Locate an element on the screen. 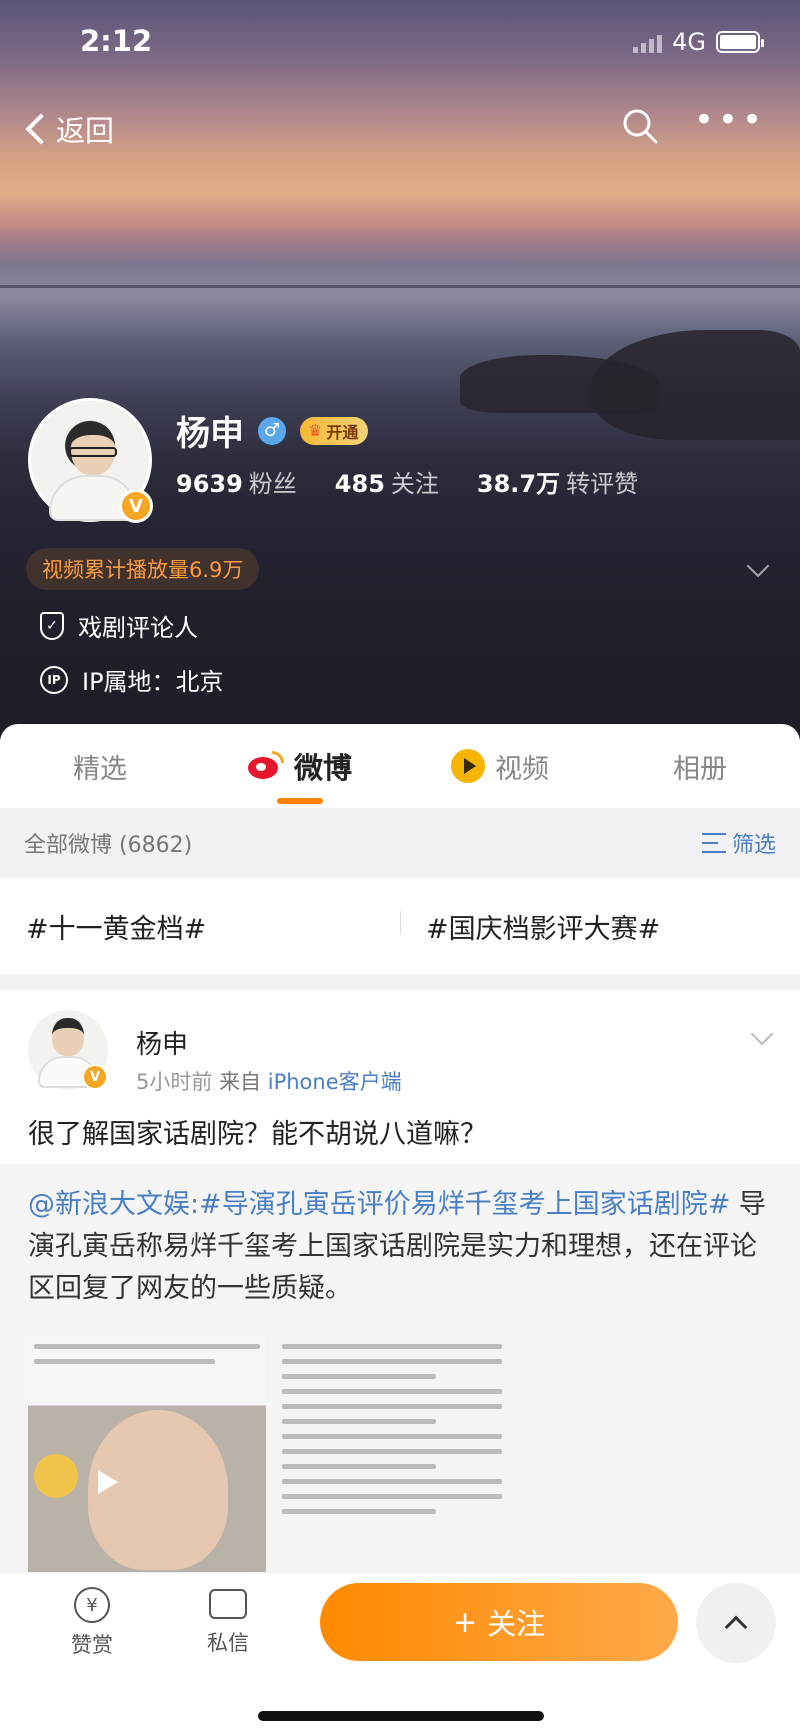 The height and width of the screenshot is (1731, 800). image-thumbnail is located at coordinates (393, 1453).